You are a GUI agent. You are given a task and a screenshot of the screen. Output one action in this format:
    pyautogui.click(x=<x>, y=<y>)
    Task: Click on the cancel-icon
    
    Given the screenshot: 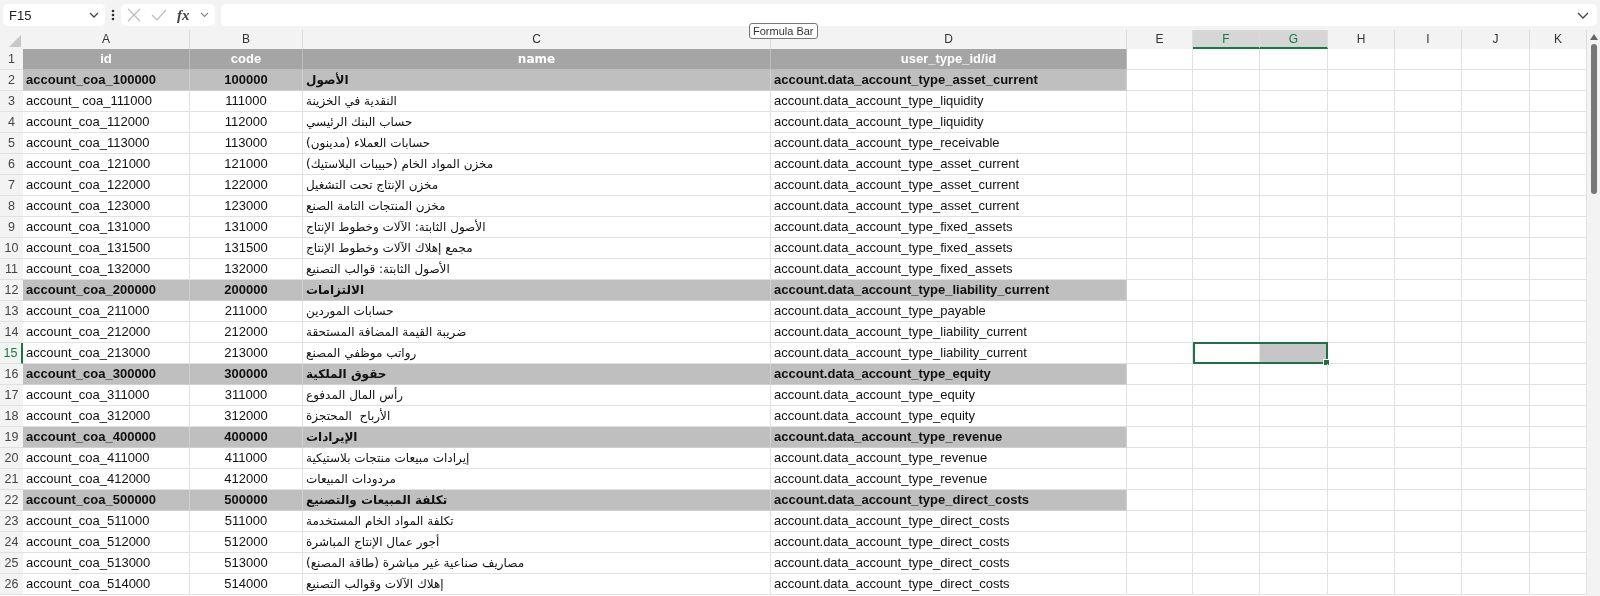 What is the action you would take?
    pyautogui.click(x=134, y=15)
    